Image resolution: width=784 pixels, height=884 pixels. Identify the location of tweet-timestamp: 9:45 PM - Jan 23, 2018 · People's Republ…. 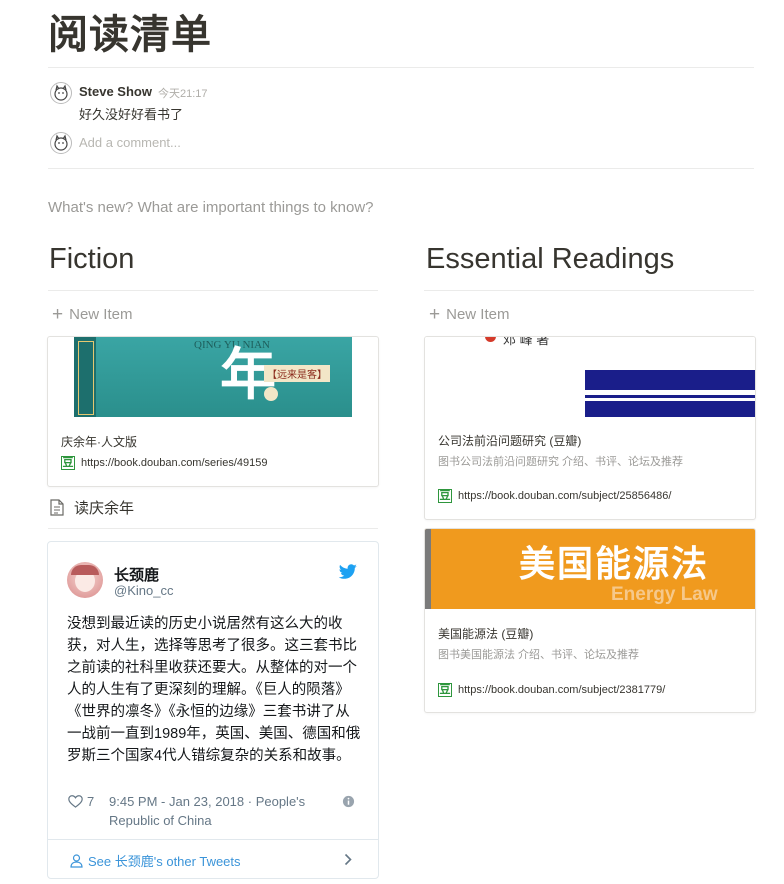
(221, 811).